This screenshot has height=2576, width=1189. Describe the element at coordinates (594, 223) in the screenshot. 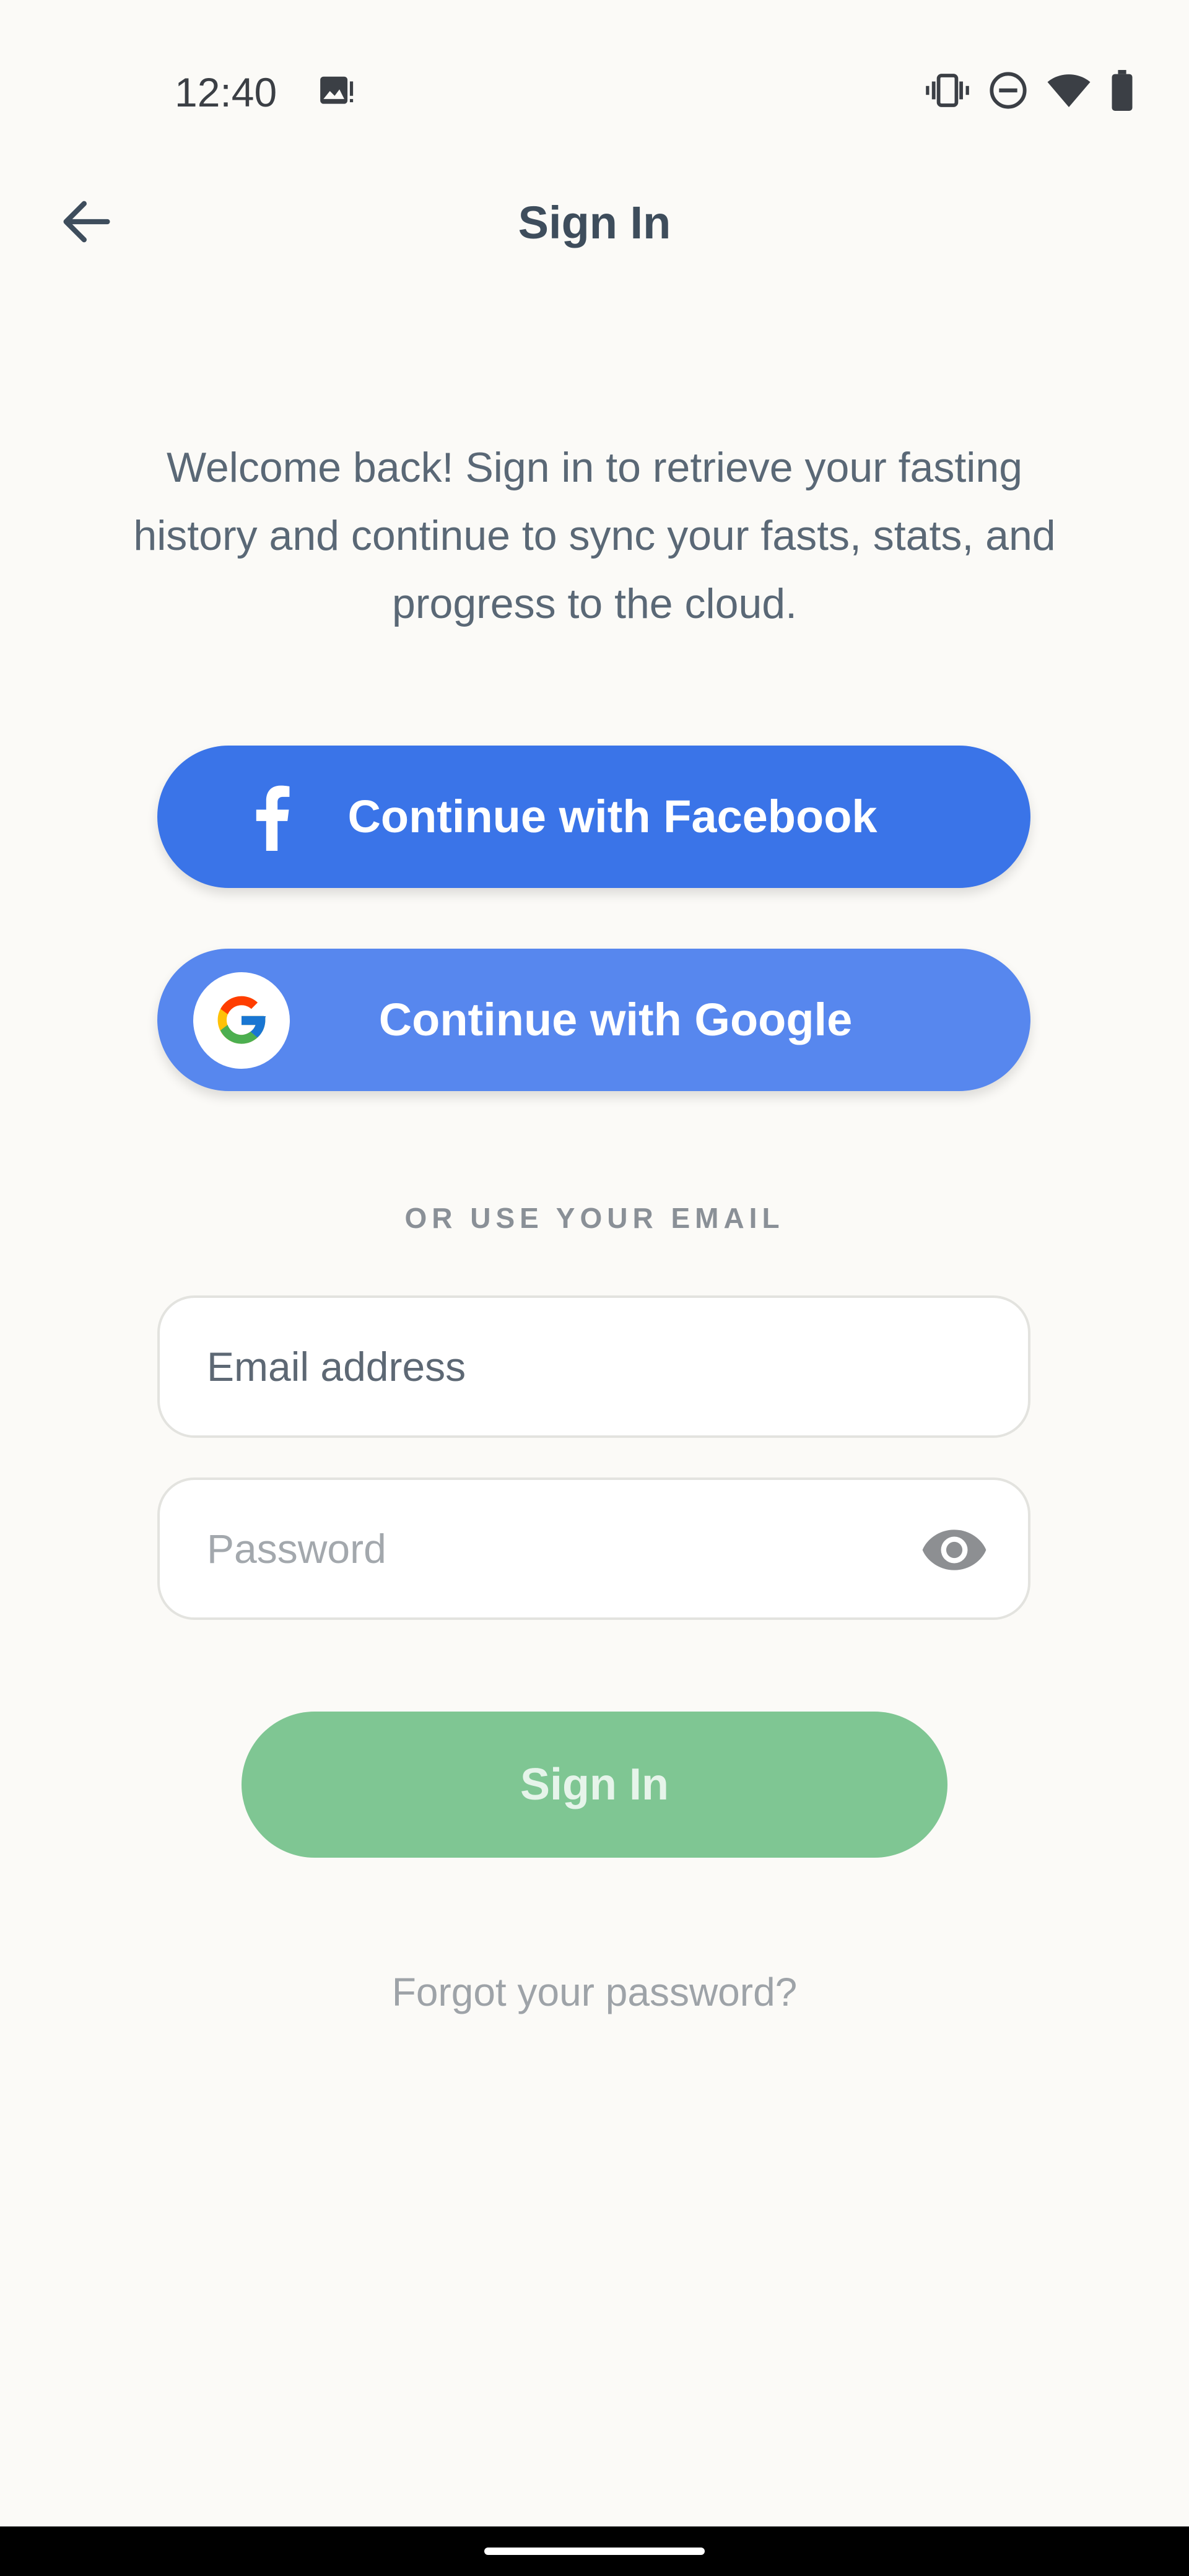

I see `page-title: Sign In` at that location.